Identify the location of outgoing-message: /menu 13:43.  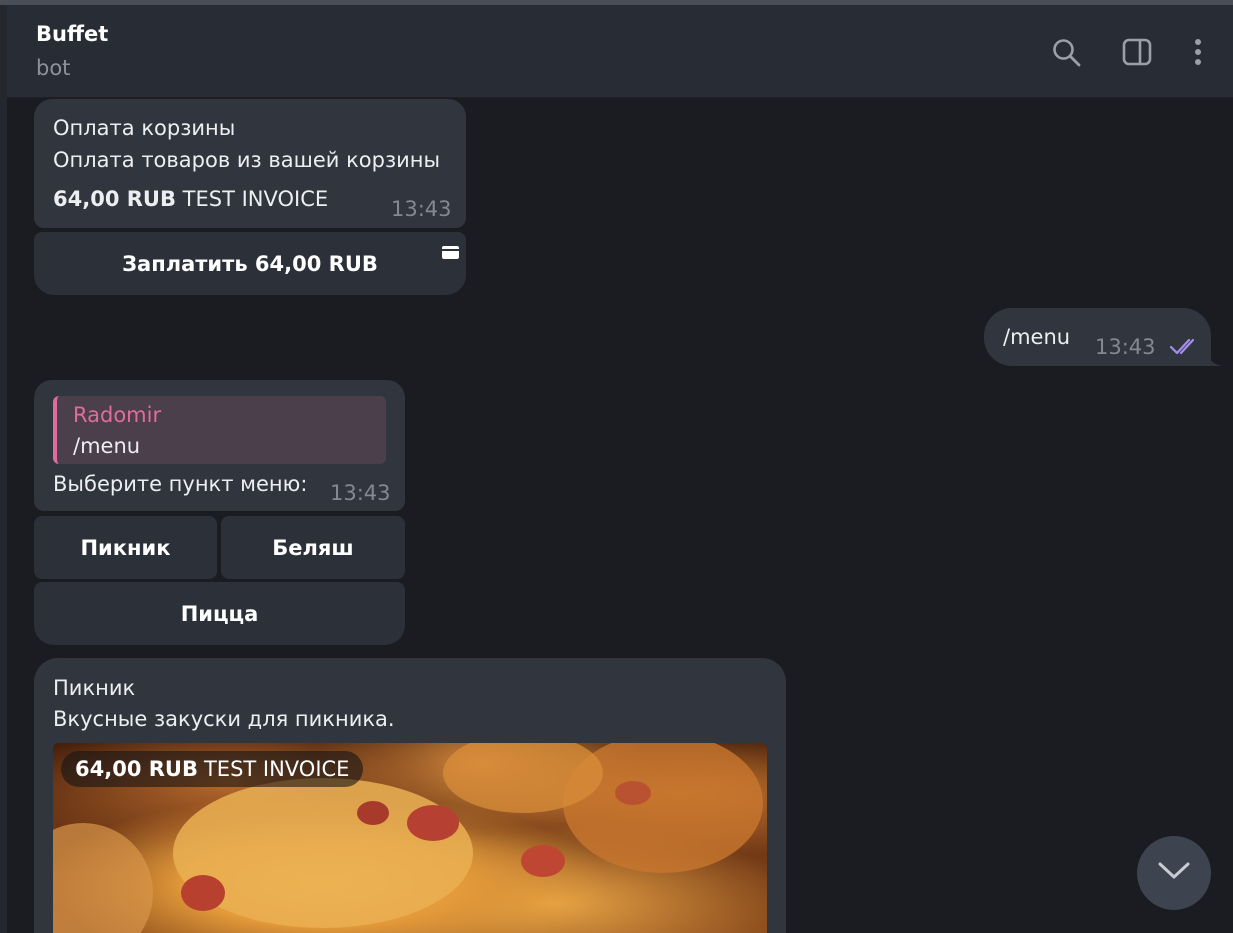
(1097, 337).